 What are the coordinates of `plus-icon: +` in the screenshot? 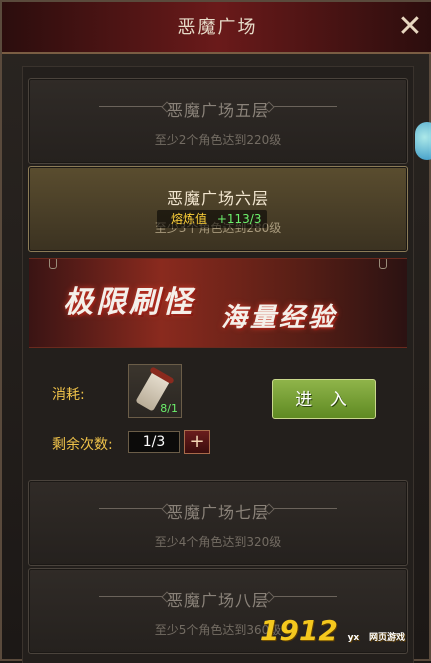 It's located at (197, 442).